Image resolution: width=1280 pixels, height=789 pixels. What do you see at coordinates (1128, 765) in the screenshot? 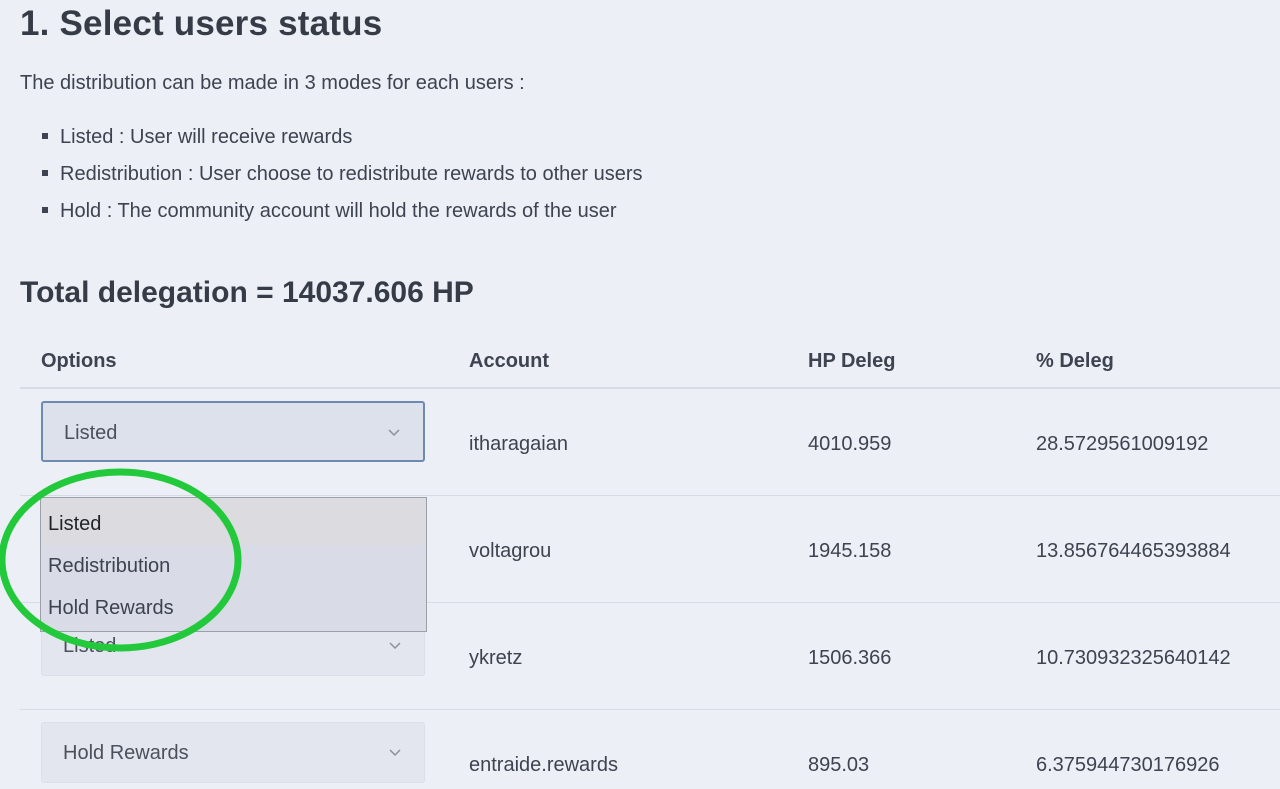
I see `pct-deleg-cell: 6.375944730176926` at bounding box center [1128, 765].